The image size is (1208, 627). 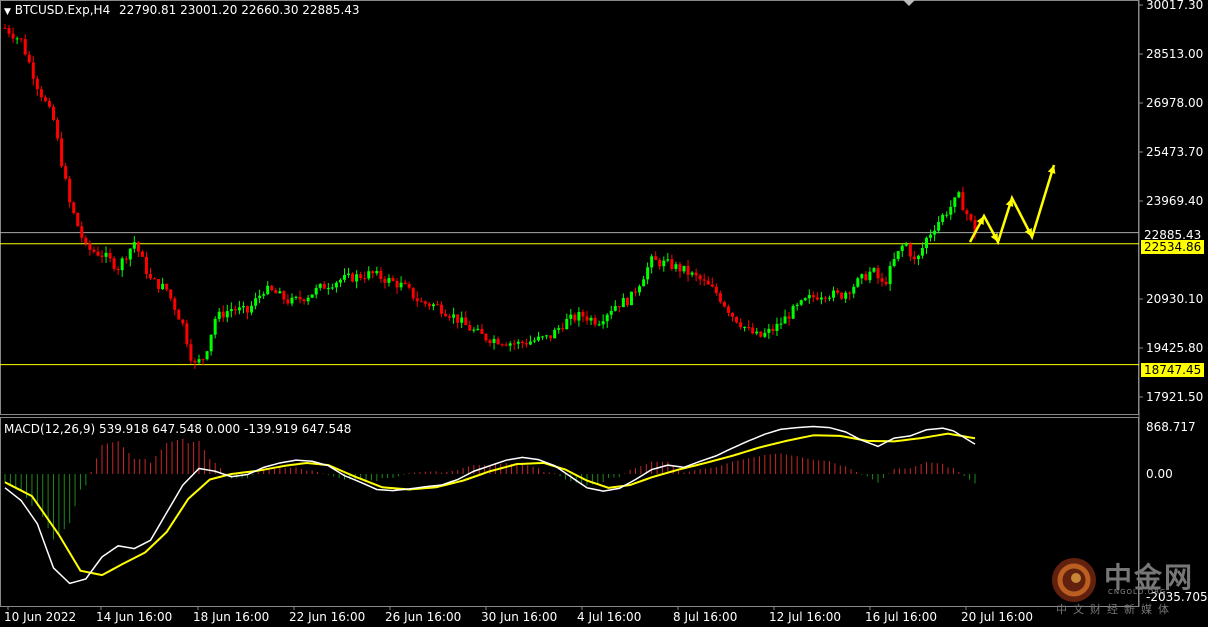 What do you see at coordinates (901, 617) in the screenshot?
I see `time-tick-label: 16 Jul 16:00` at bounding box center [901, 617].